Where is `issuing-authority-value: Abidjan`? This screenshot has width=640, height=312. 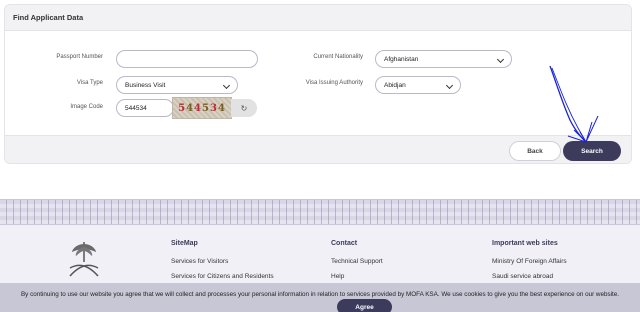 issuing-authority-value: Abidjan is located at coordinates (395, 85).